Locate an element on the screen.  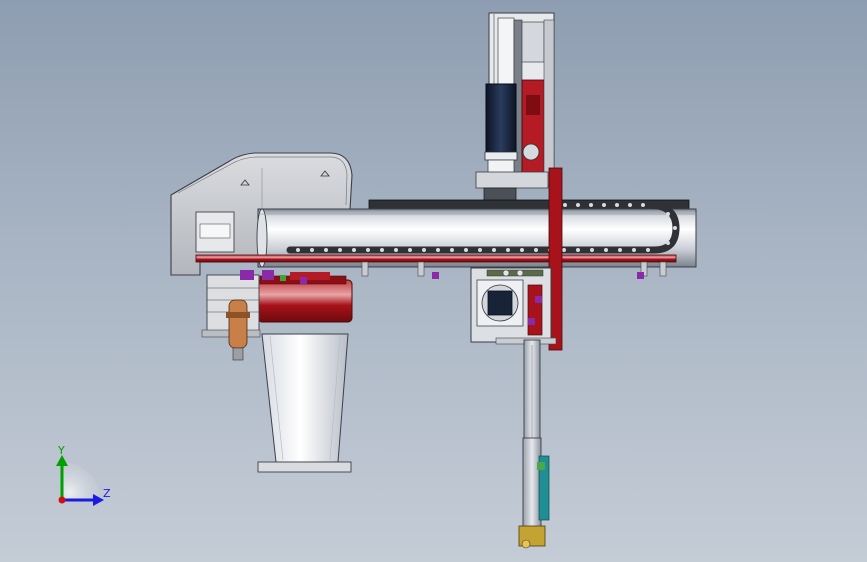
vertical-column is located at coordinates (534, 444).